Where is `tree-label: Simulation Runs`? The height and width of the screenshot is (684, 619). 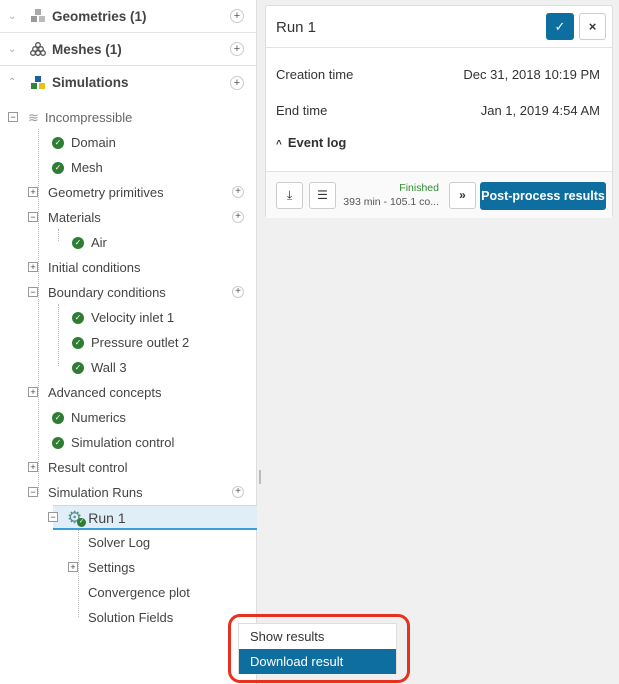 tree-label: Simulation Runs is located at coordinates (95, 492).